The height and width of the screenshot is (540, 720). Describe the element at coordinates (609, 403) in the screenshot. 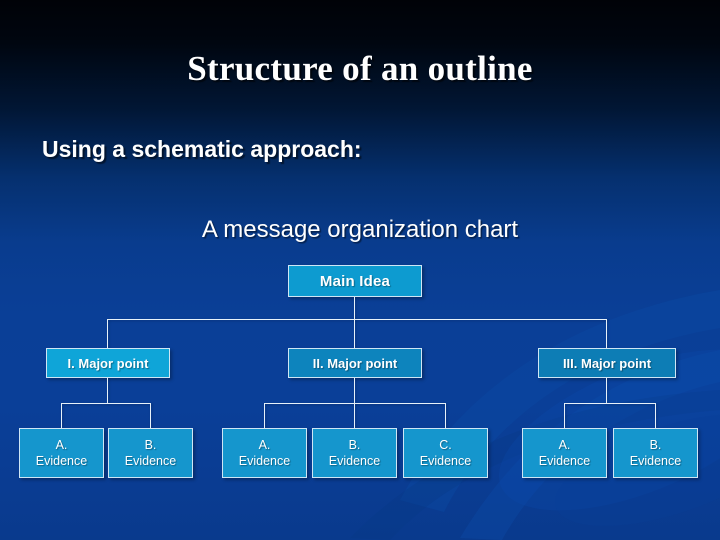

I see `connector-major-3-bus` at that location.